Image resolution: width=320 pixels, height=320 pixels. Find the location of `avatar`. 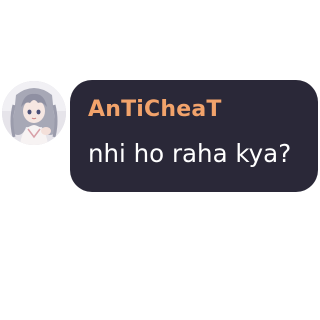

avatar is located at coordinates (34, 113).